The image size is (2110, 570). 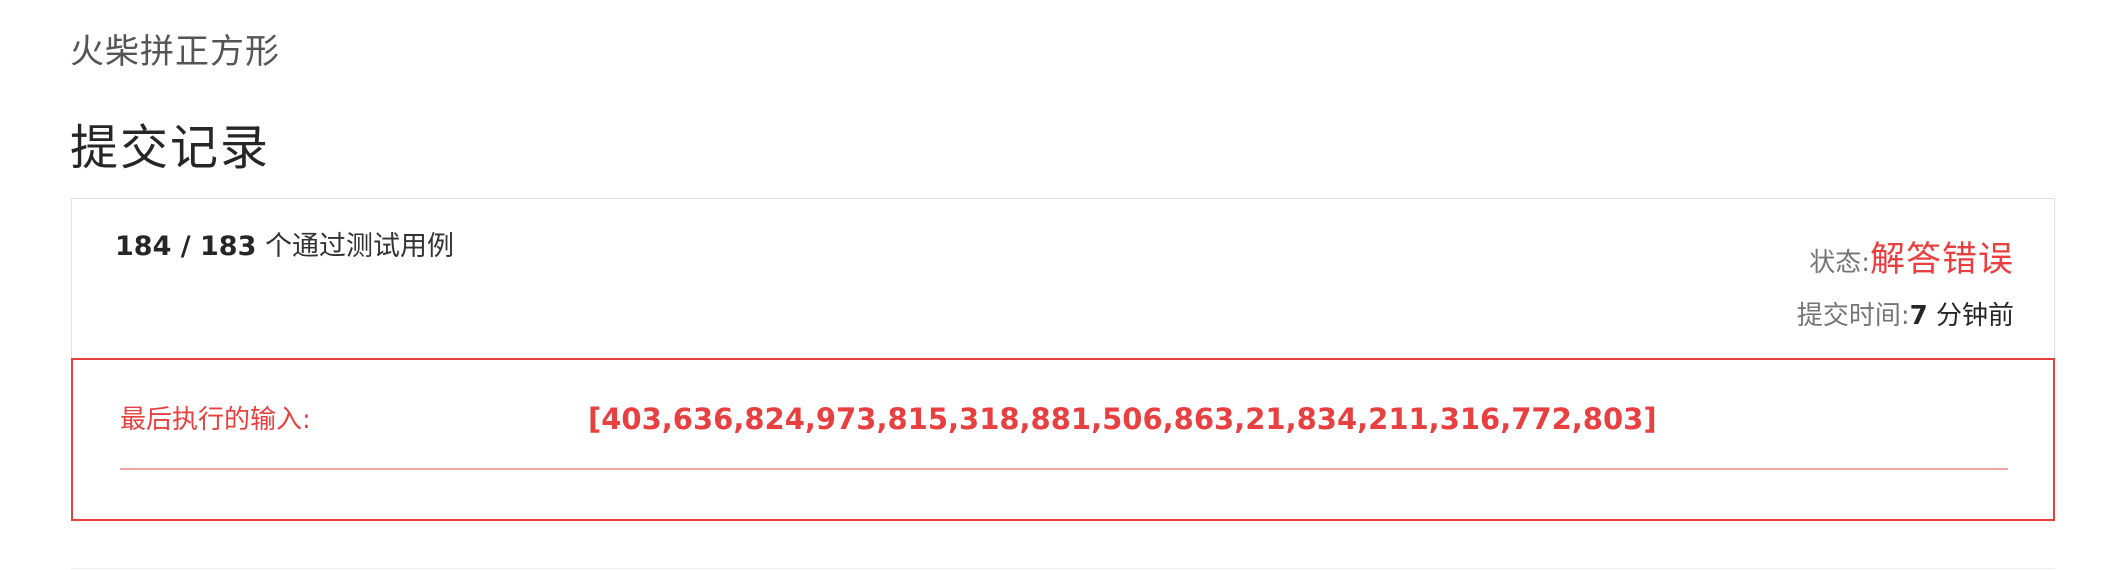 I want to click on submit-time-value: 7 分钟前, so click(x=1962, y=313).